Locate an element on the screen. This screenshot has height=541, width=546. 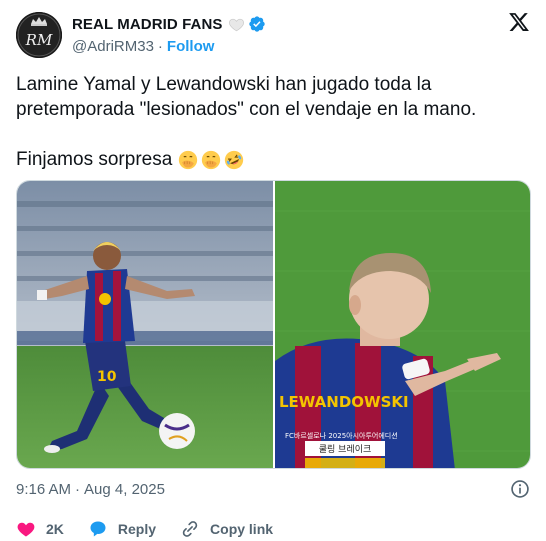
white-heart-icon is located at coordinates (236, 24).